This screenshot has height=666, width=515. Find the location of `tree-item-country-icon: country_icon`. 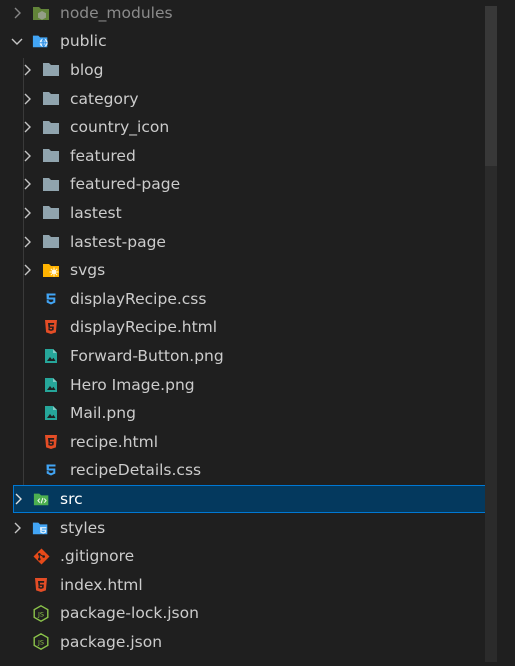

tree-item-country-icon: country_icon is located at coordinates (242, 127).